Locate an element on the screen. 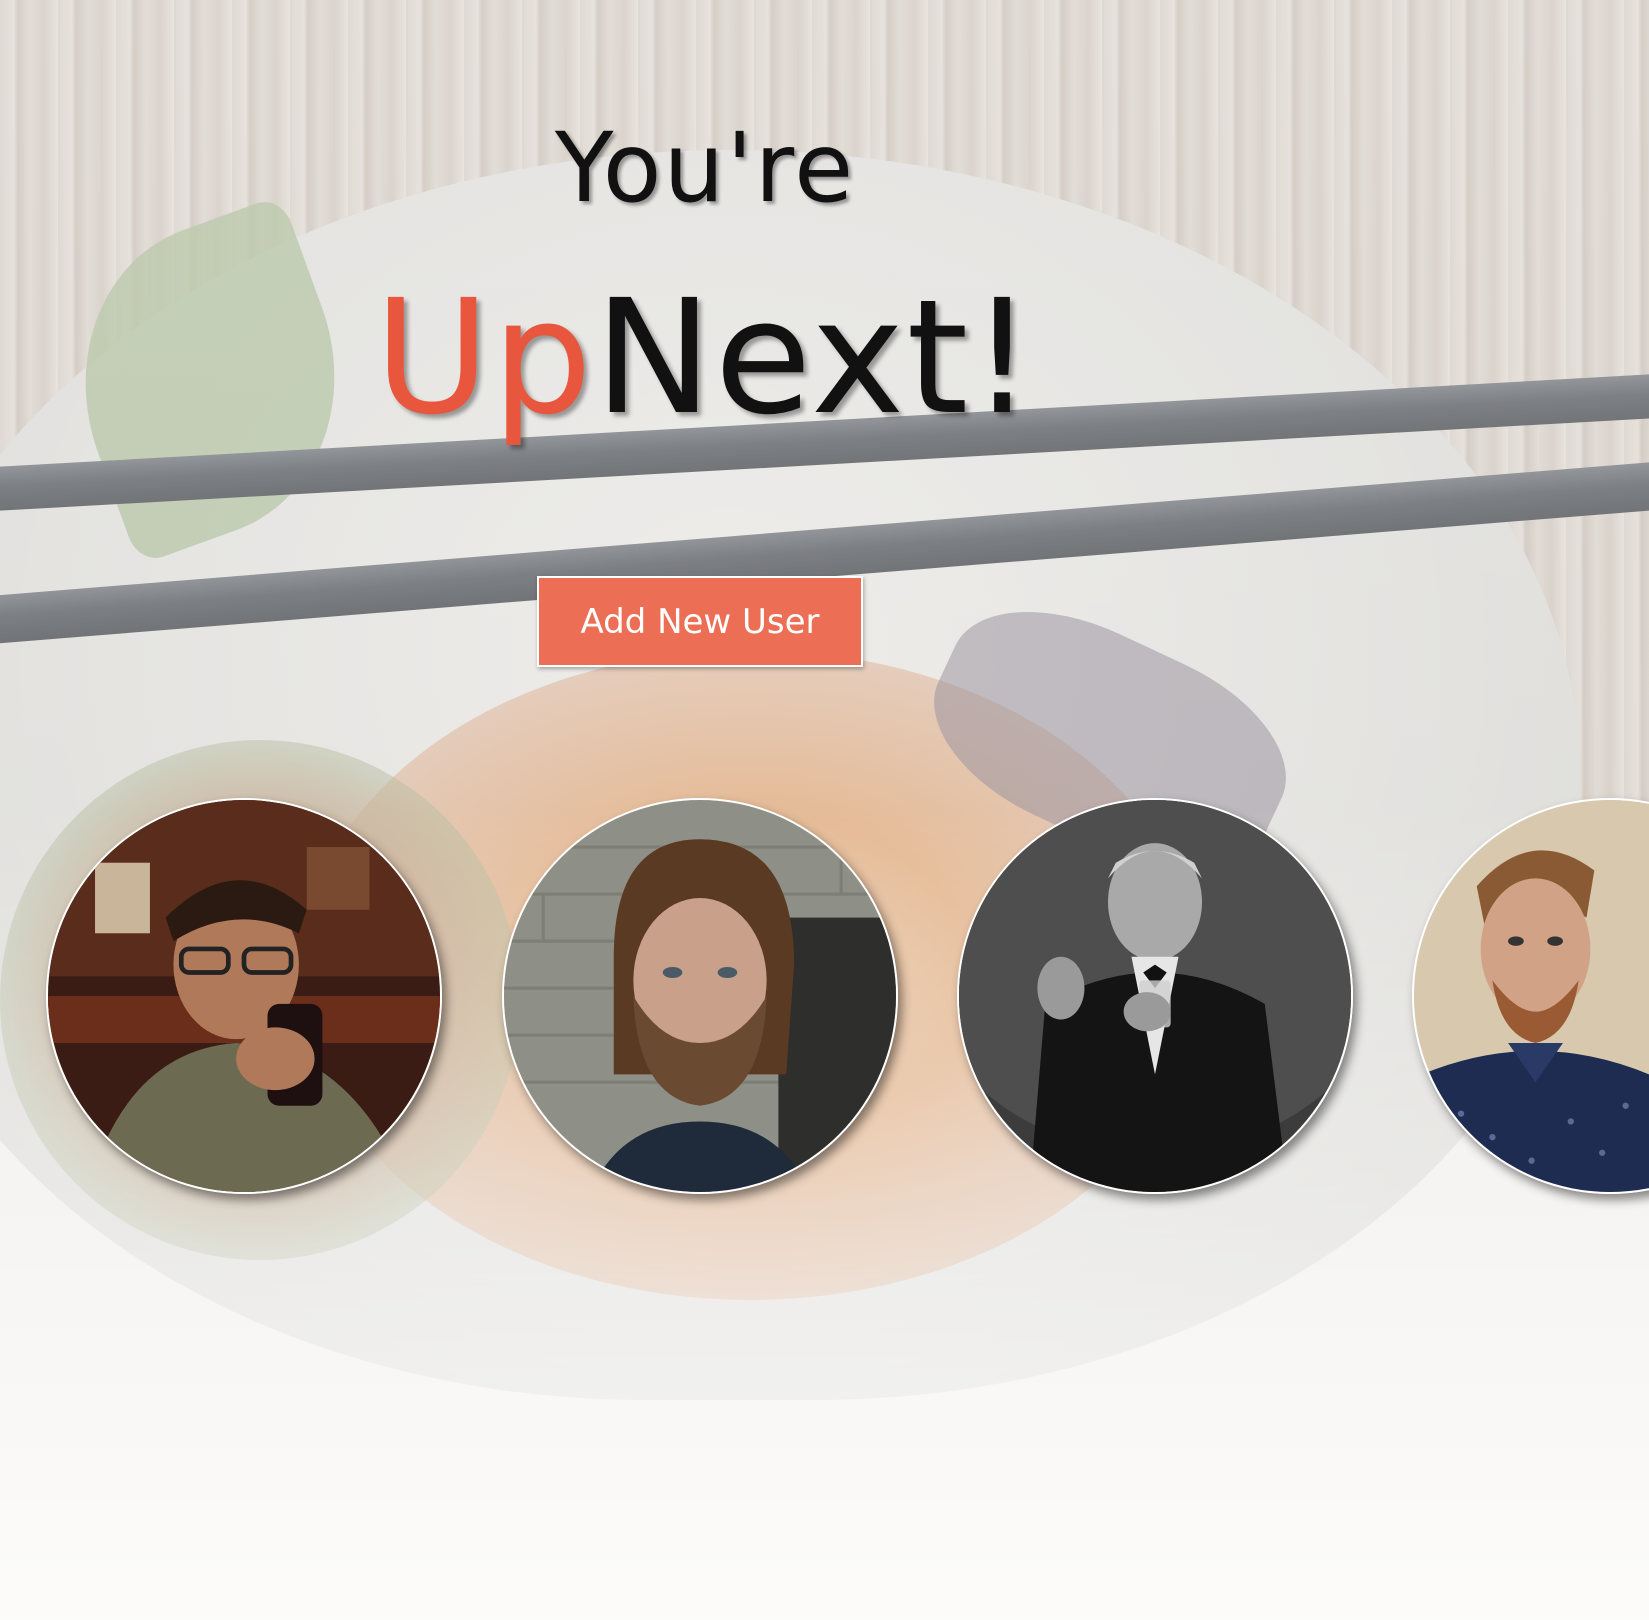 This screenshot has width=1649, height=1620. heading-youre: You're is located at coordinates (705, 168).